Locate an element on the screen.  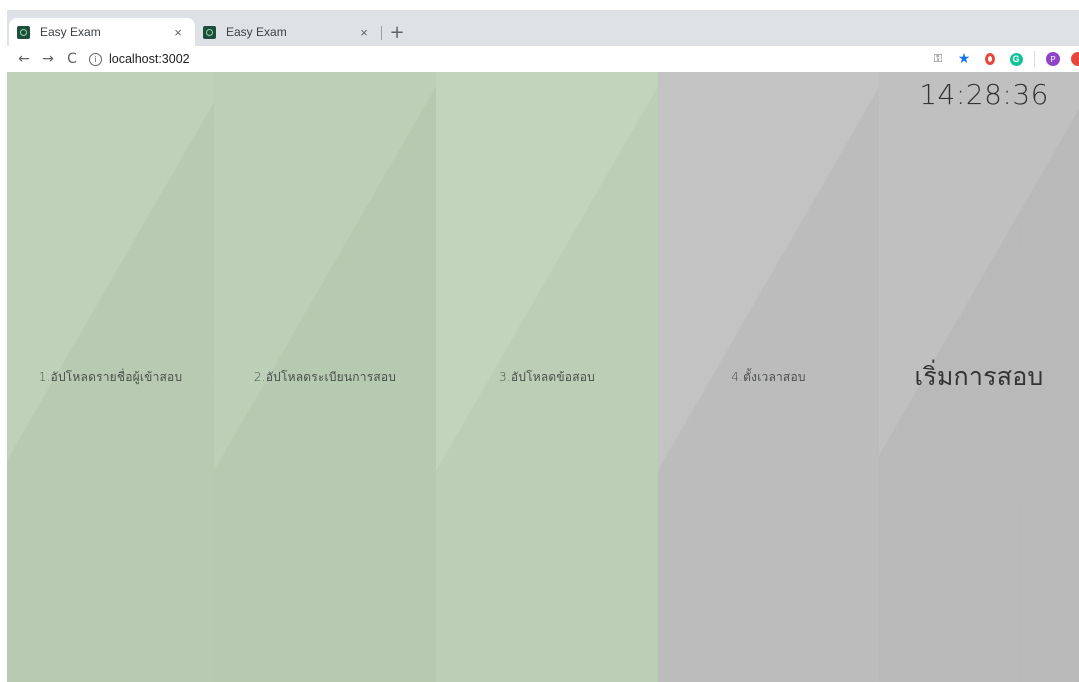
reload-button: C is located at coordinates (72, 59).